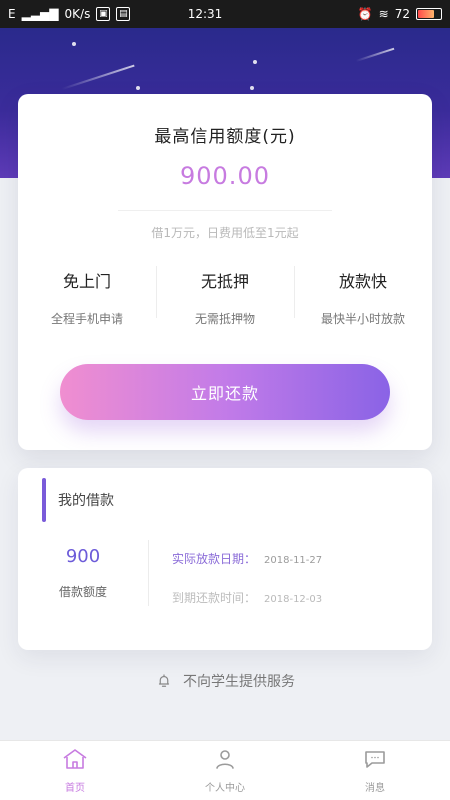 The width and height of the screenshot is (450, 800). I want to click on student-notice: 不向学生提供服务, so click(225, 681).